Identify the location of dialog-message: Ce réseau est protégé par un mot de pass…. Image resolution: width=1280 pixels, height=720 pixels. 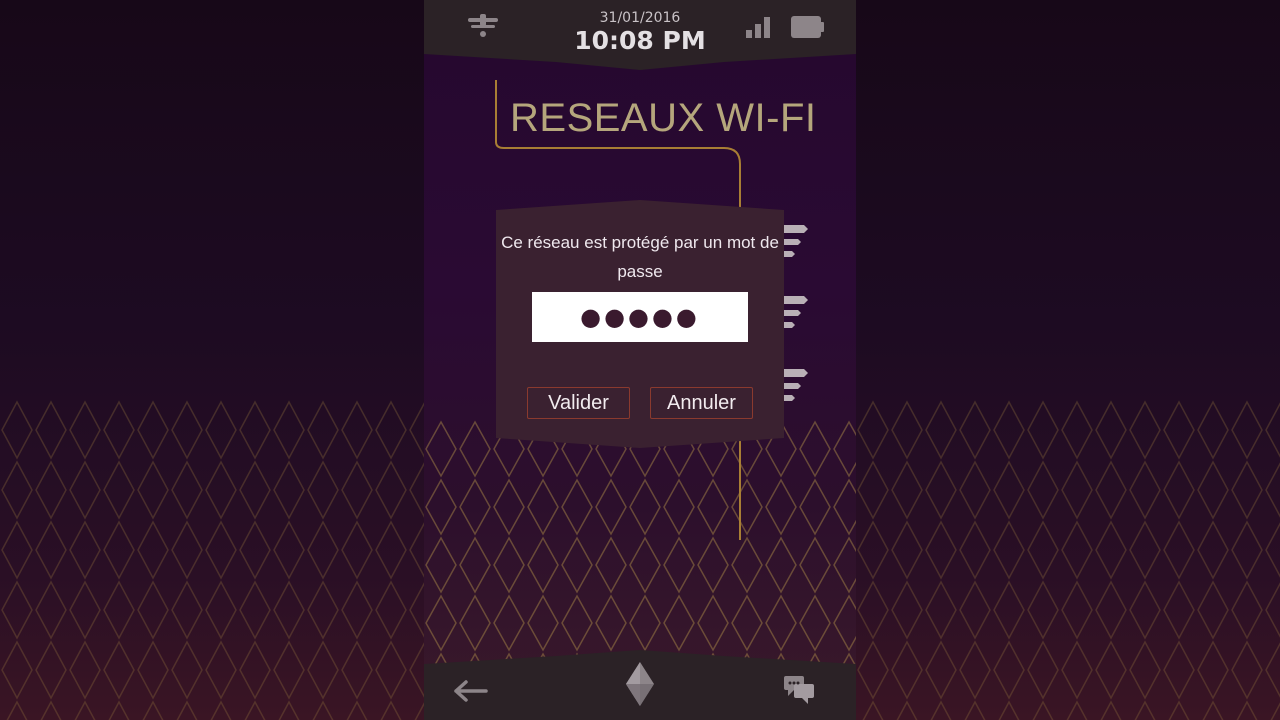
(640, 257).